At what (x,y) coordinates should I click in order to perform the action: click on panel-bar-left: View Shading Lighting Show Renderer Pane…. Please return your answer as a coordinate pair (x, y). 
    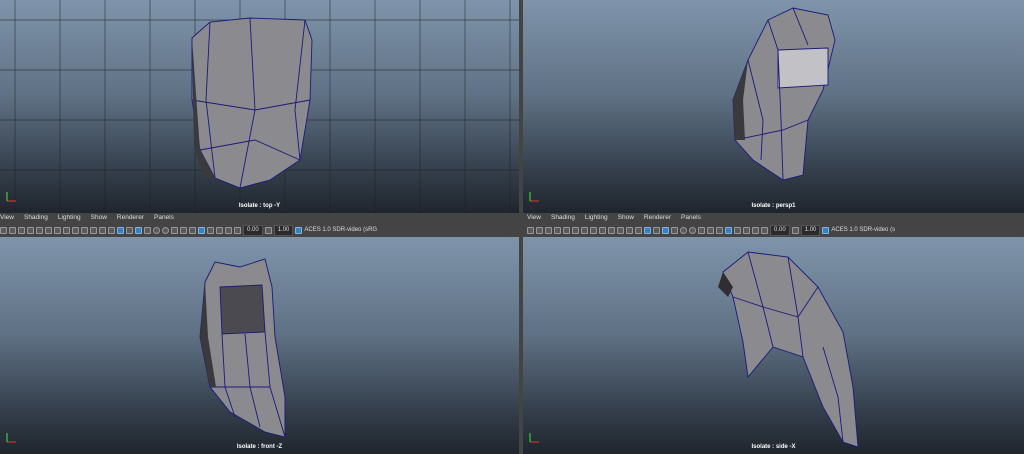
    Looking at the image, I should click on (259, 225).